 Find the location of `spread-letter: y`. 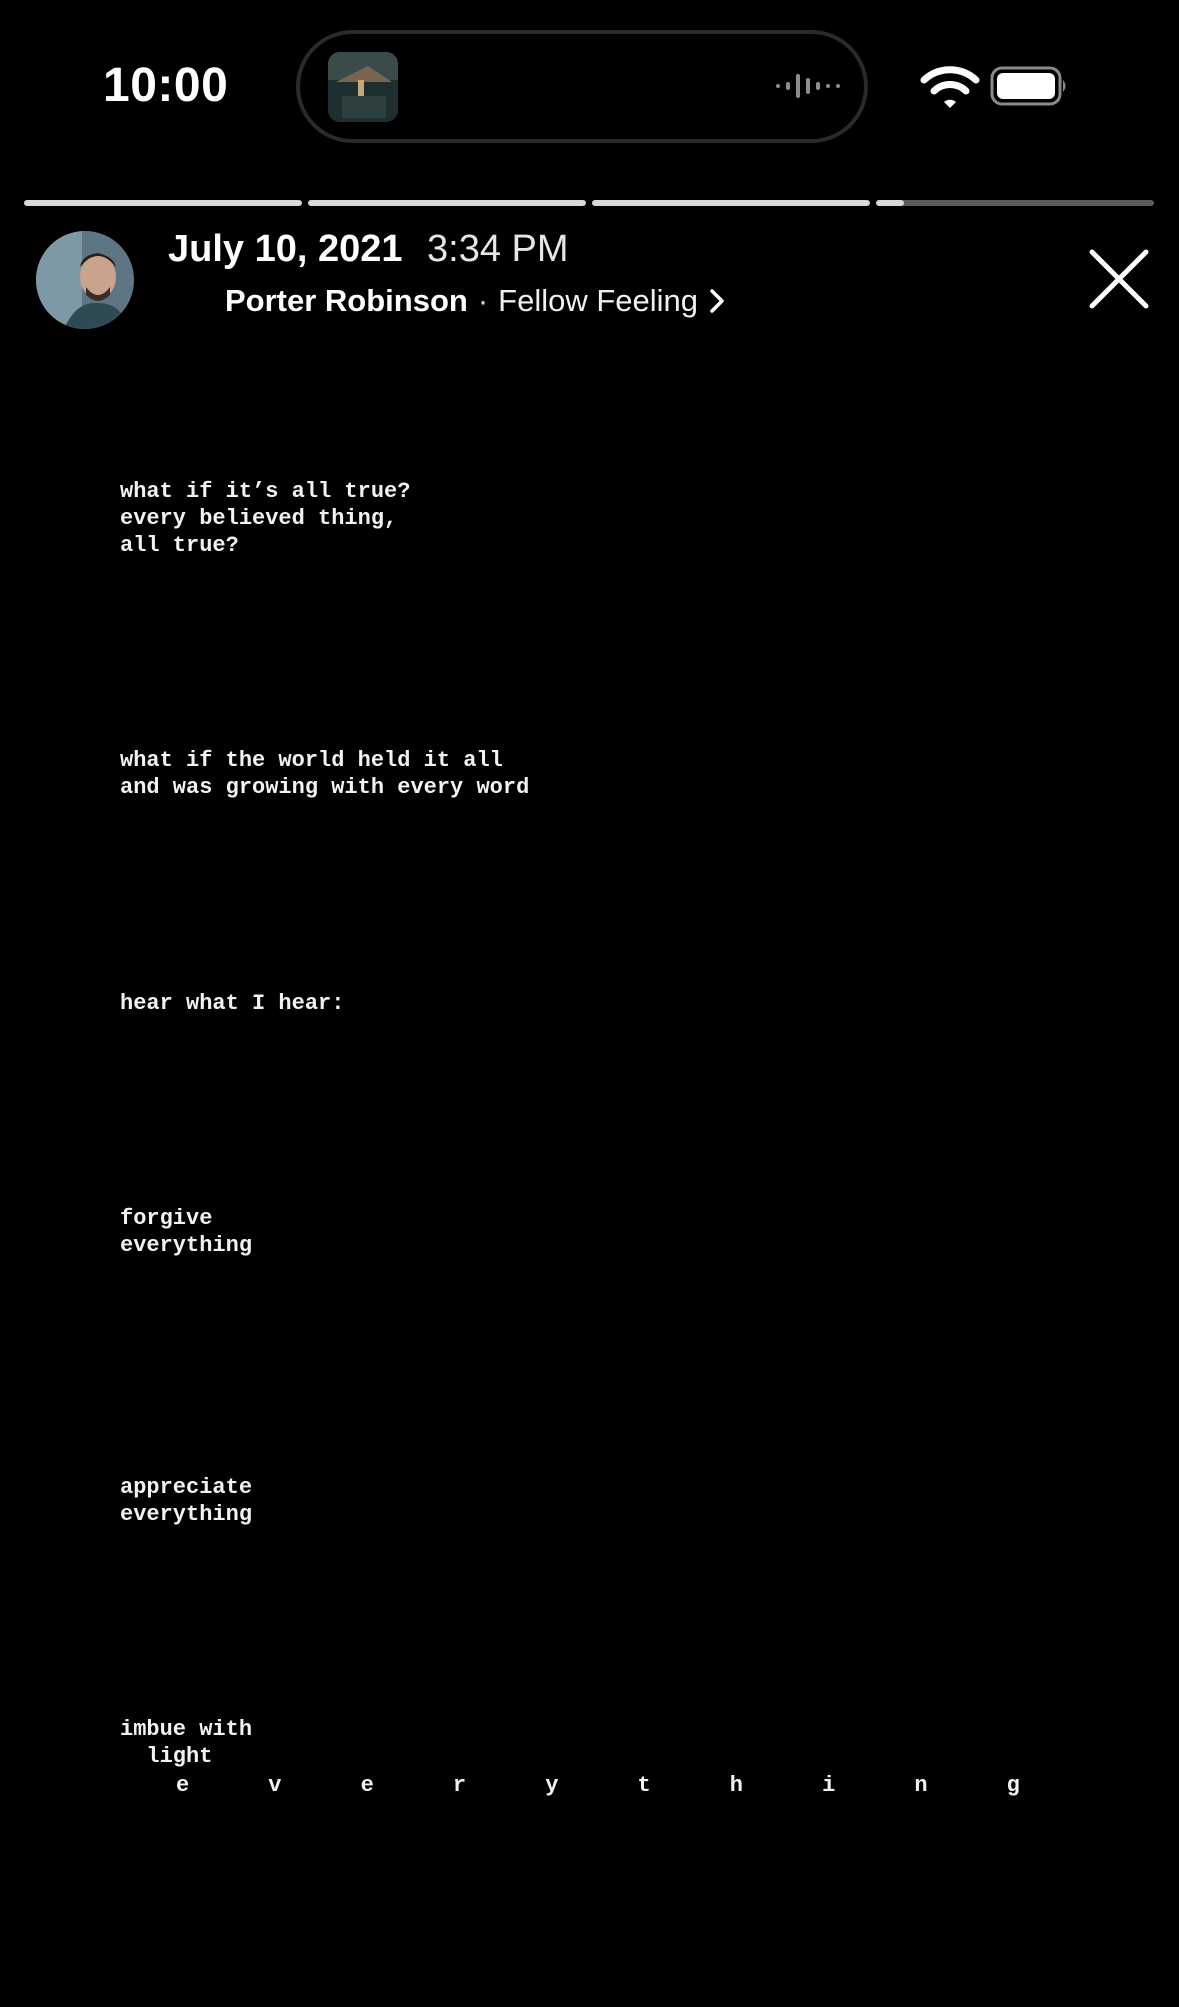

spread-letter: y is located at coordinates (552, 1785).